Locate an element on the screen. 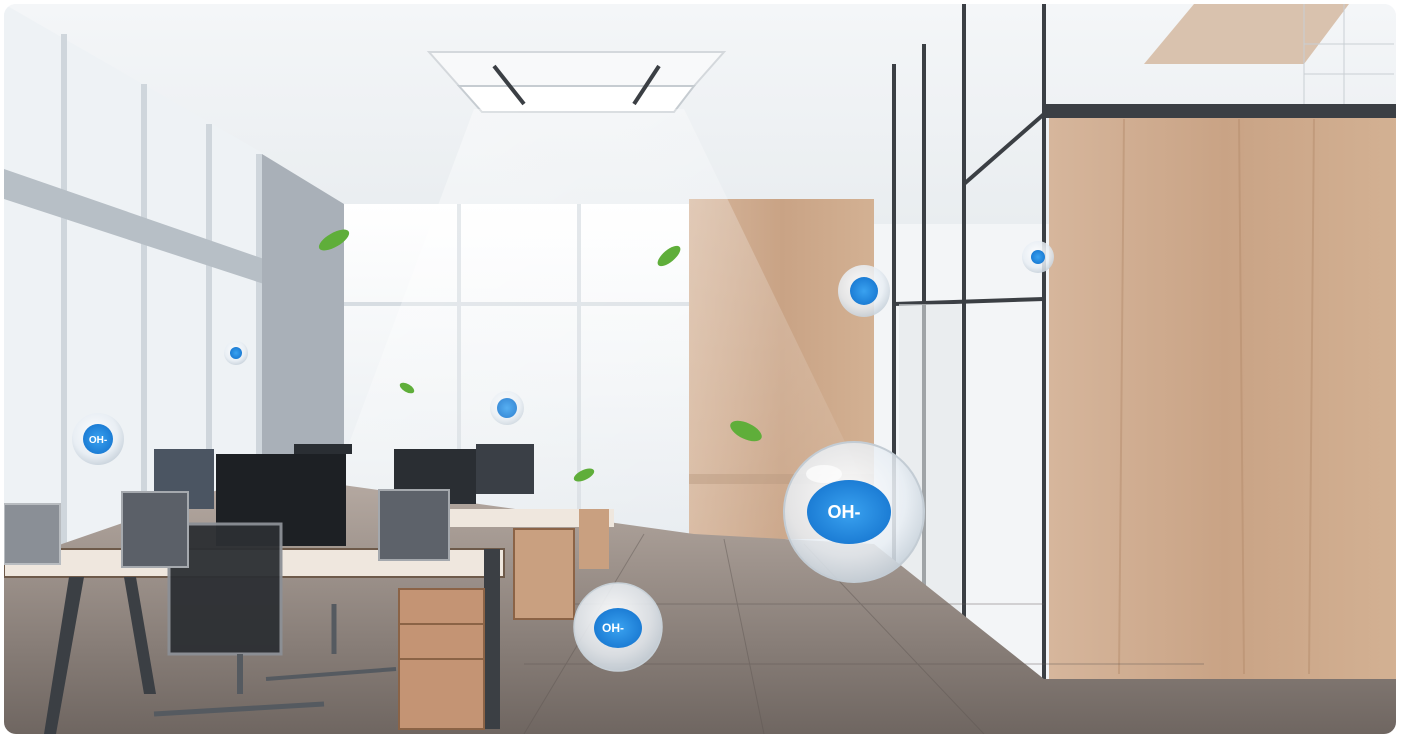  ion-bubble-small-left: OH- is located at coordinates (98, 439).